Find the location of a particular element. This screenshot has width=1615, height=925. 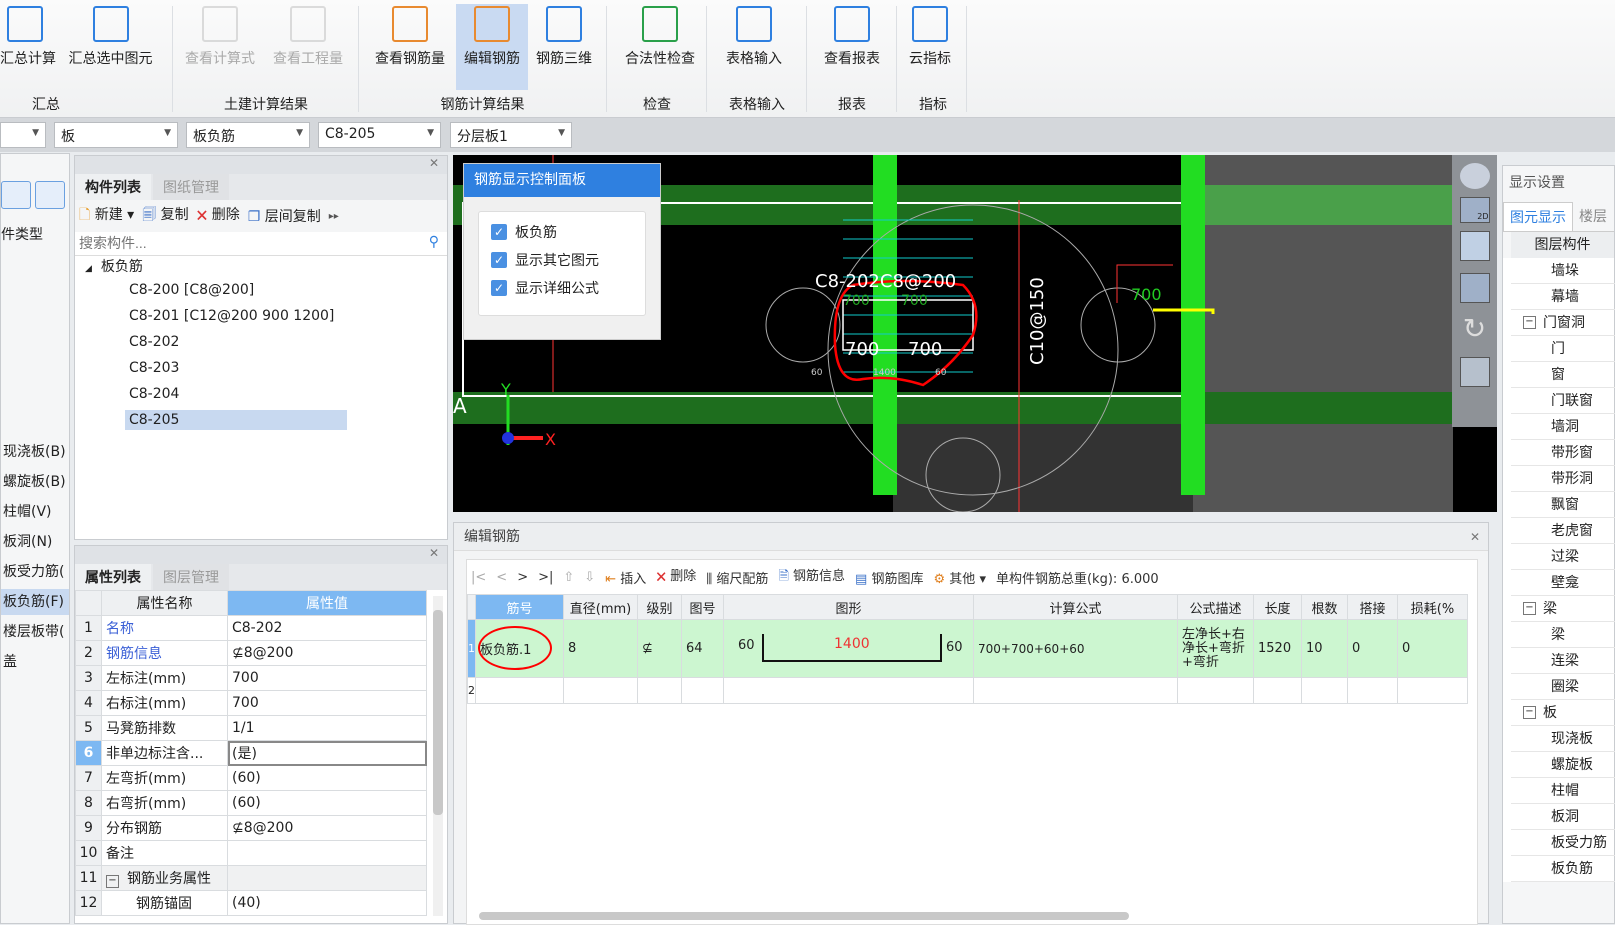

layer-item: 壁龛 is located at coordinates (1563, 583).